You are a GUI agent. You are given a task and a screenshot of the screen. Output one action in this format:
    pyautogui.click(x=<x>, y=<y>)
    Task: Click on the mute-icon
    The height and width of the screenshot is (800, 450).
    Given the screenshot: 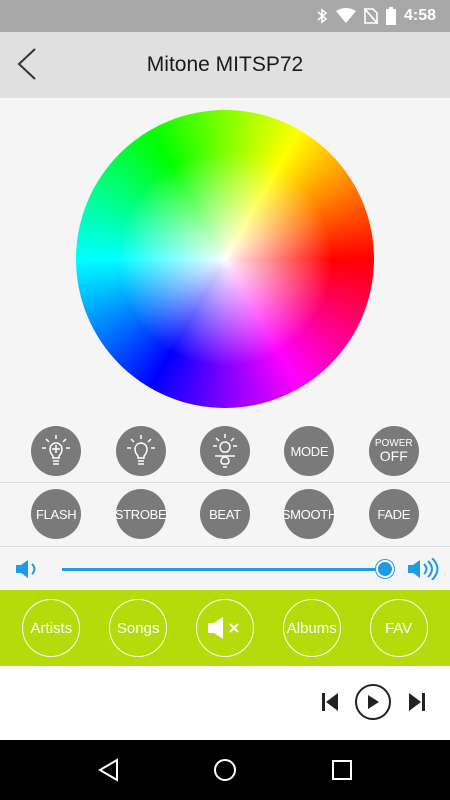 What is the action you would take?
    pyautogui.click(x=223, y=628)
    